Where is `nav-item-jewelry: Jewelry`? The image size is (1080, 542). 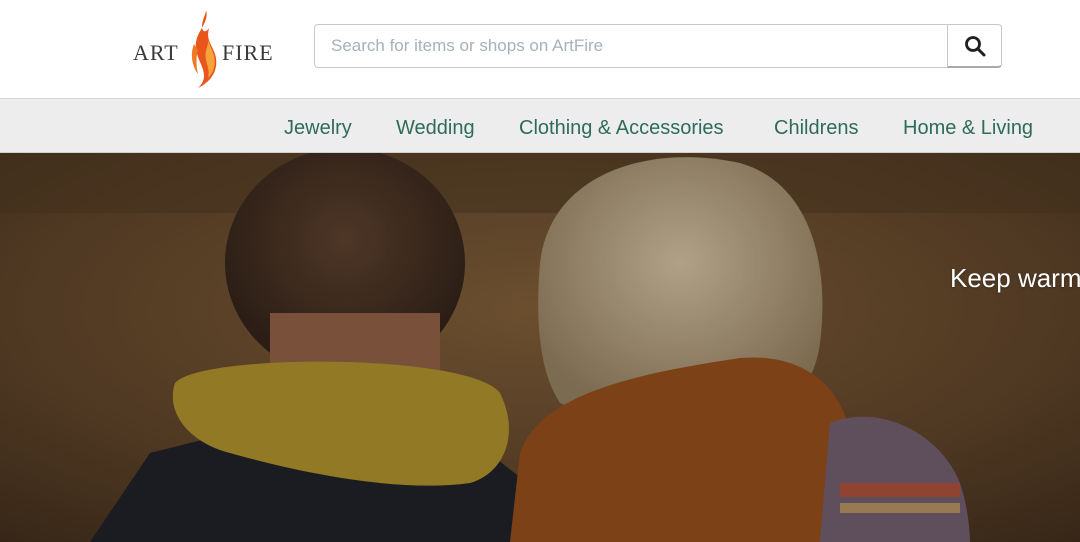 nav-item-jewelry: Jewelry is located at coordinates (318, 128).